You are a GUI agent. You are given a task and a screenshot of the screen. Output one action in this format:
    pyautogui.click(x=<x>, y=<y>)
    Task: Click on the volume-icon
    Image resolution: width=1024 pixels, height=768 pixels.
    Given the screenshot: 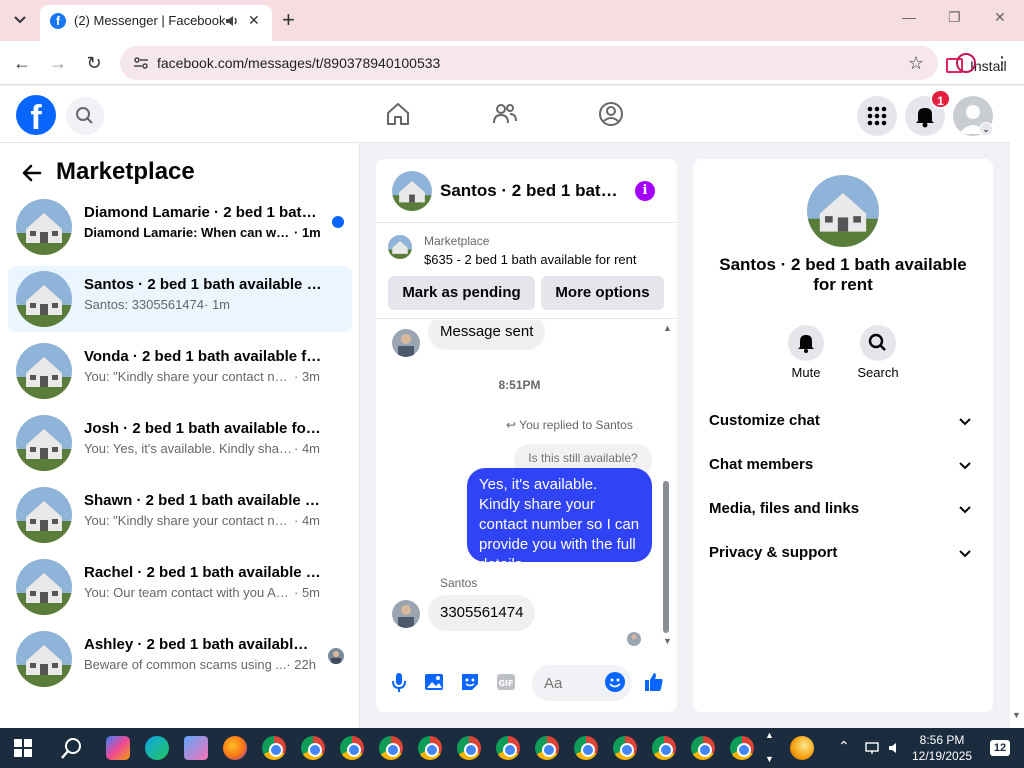 What is the action you would take?
    pyautogui.click(x=895, y=748)
    